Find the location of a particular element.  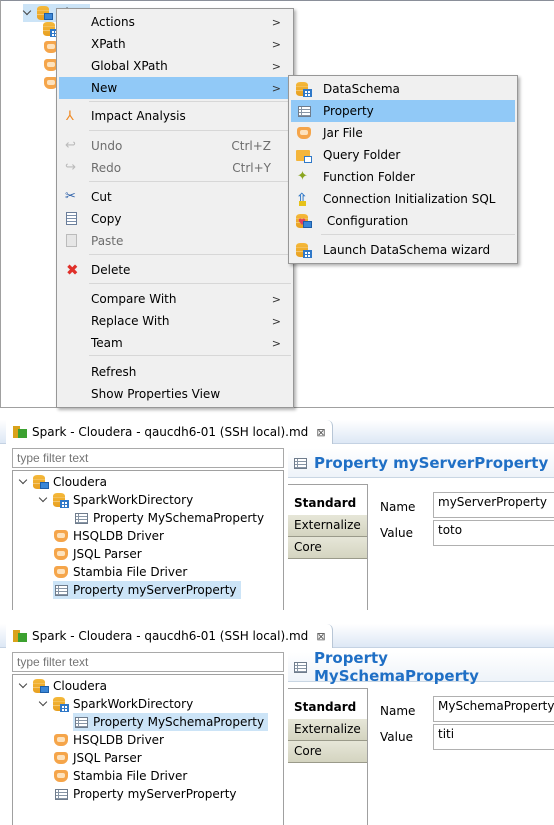

name-field: myServerProperty is located at coordinates (493, 505).